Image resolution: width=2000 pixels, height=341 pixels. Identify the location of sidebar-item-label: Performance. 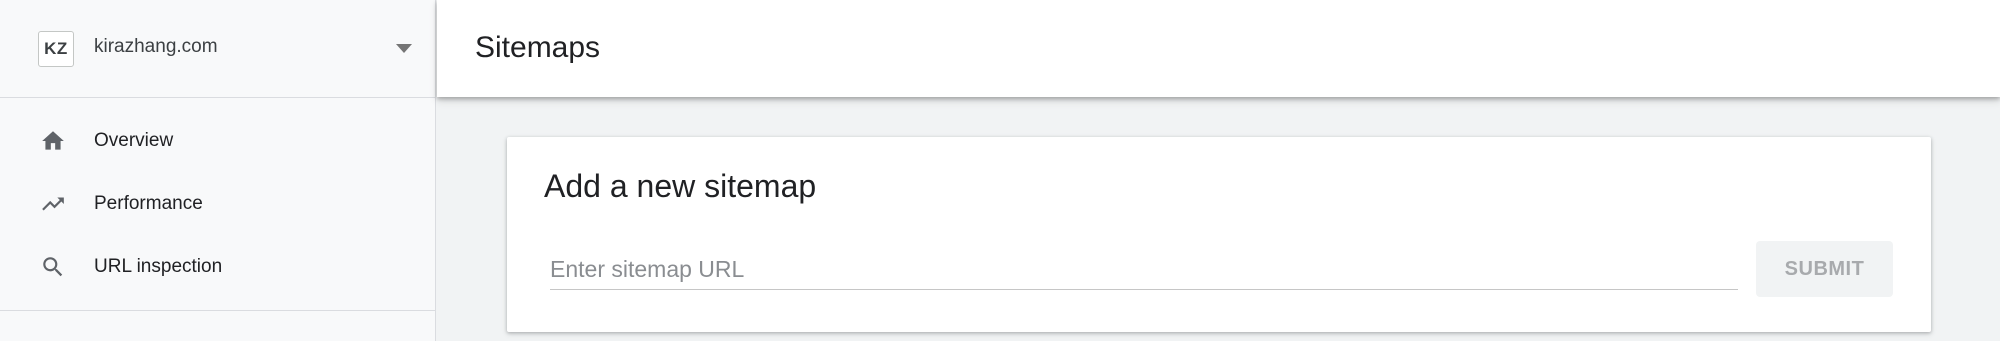
(148, 203).